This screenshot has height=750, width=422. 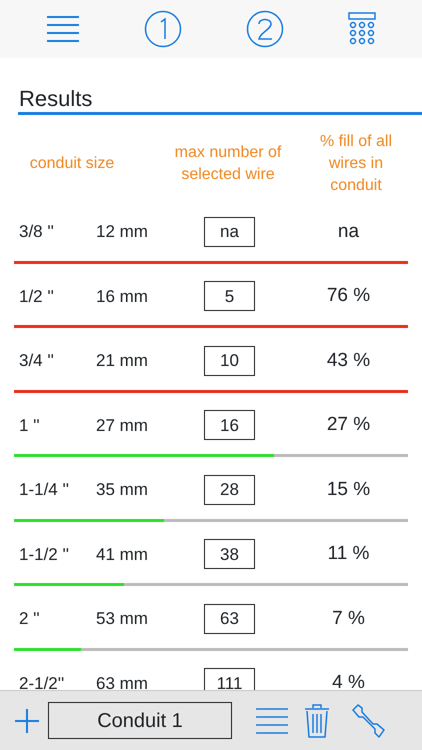 I want to click on add-icon, so click(x=27, y=721).